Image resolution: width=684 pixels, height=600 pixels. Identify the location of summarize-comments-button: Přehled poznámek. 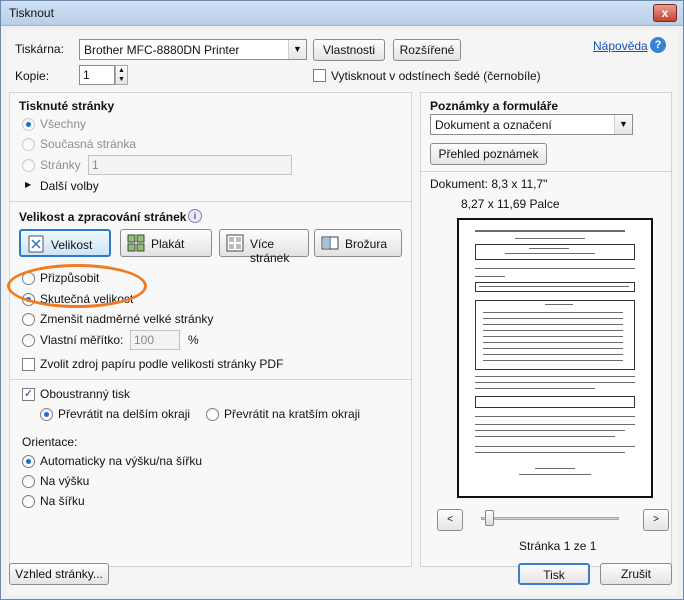
(488, 154).